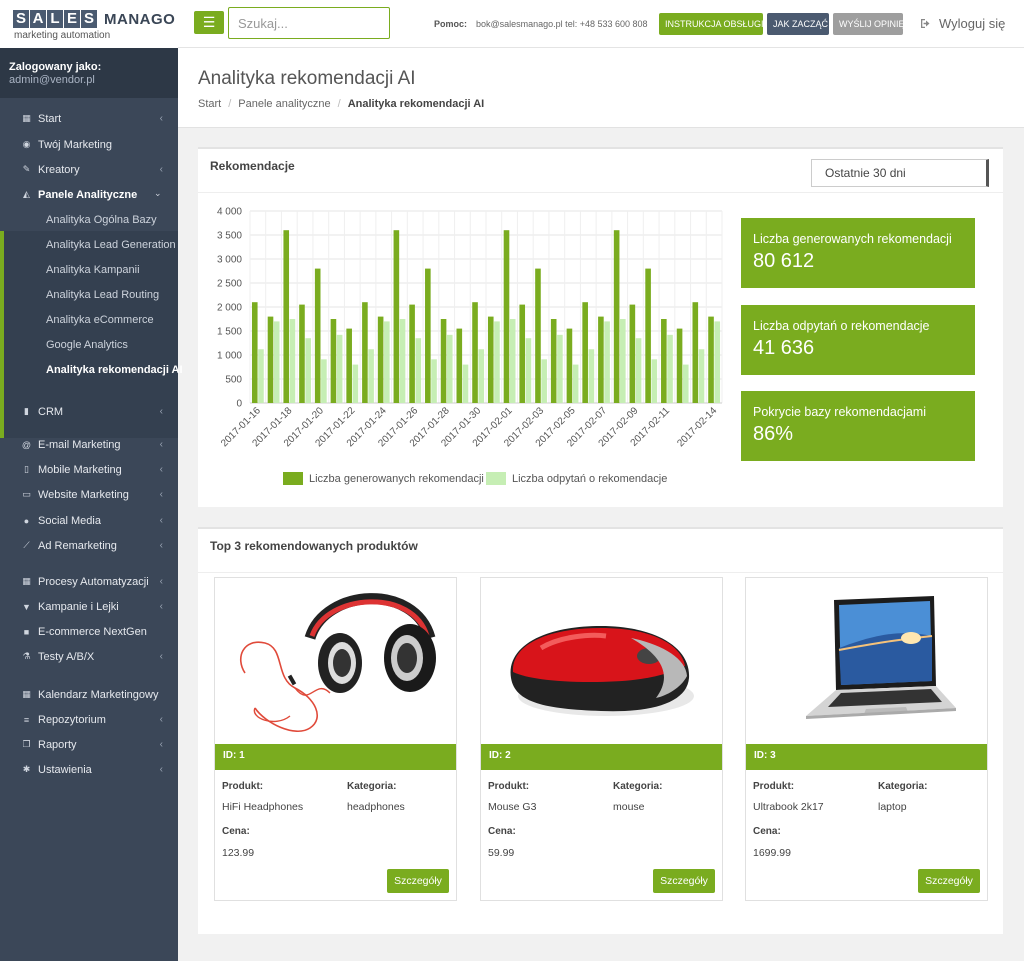 Image resolution: width=1024 pixels, height=961 pixels. What do you see at coordinates (962, 23) in the screenshot?
I see `logout-link: Wyloguj się` at bounding box center [962, 23].